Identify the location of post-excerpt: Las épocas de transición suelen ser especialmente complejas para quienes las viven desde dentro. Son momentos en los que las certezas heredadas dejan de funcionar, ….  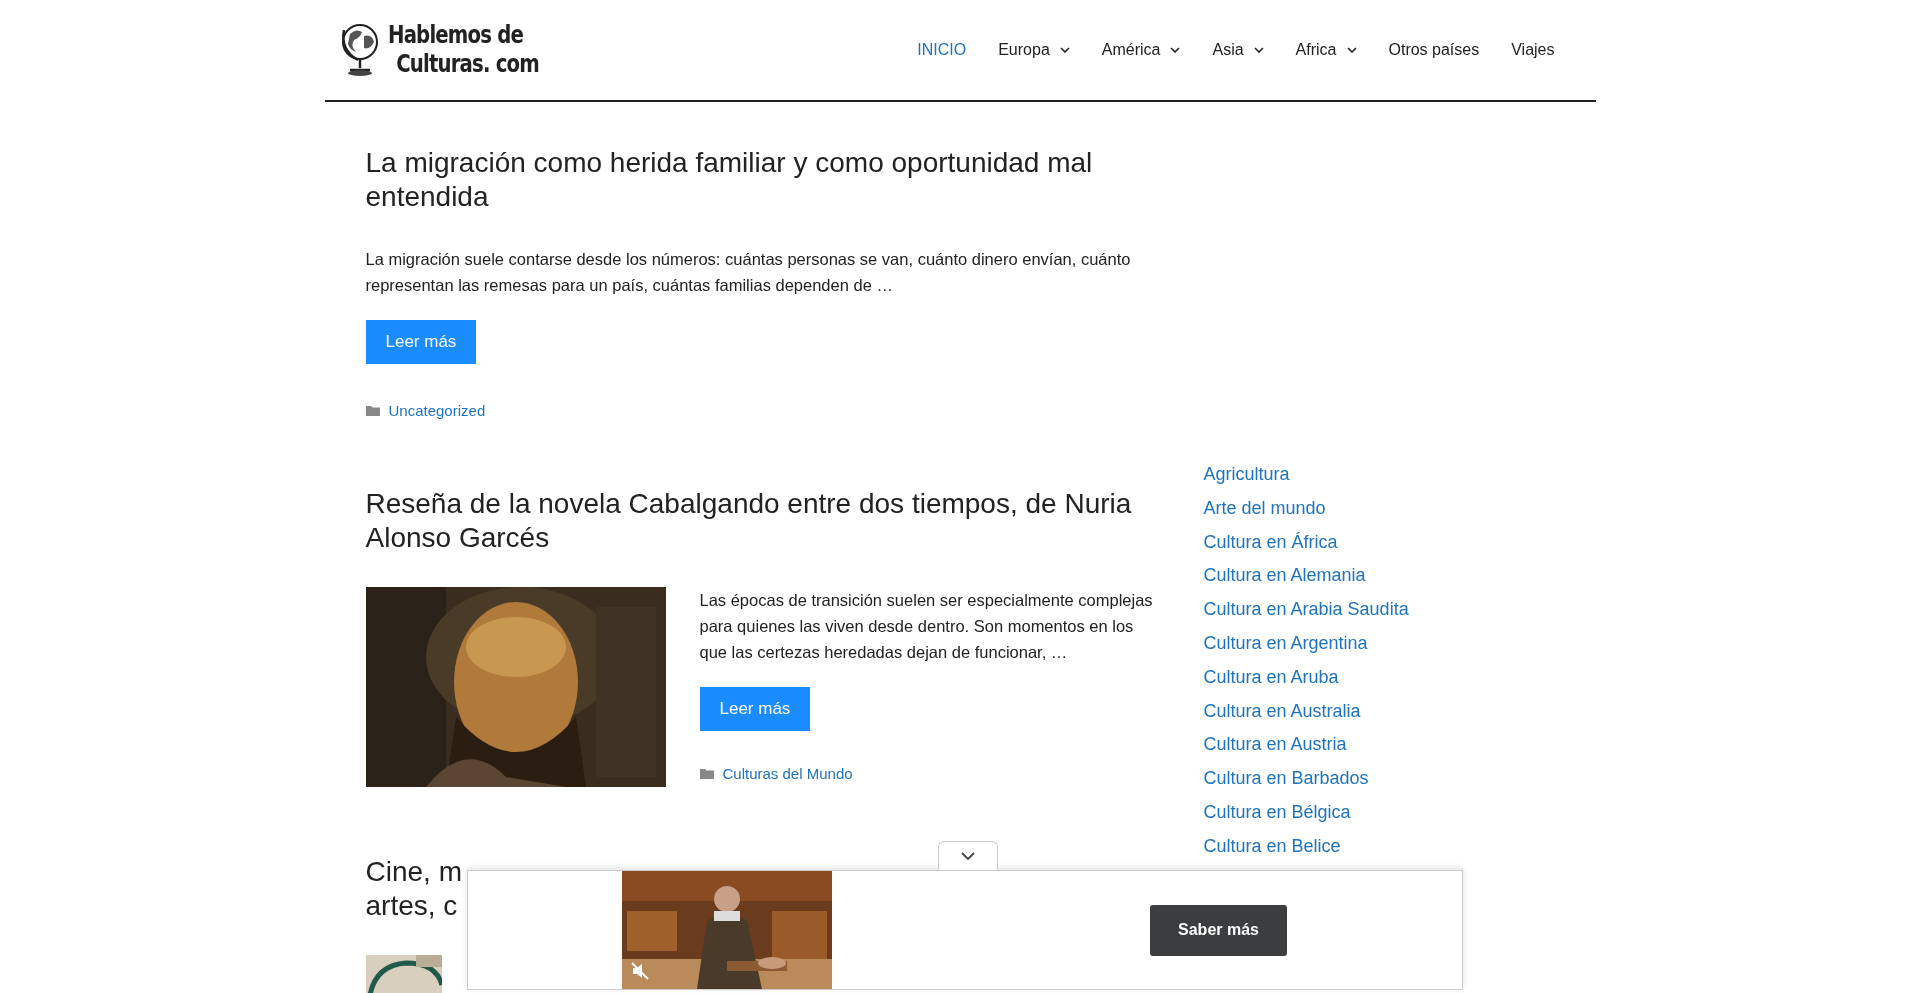
(926, 626).